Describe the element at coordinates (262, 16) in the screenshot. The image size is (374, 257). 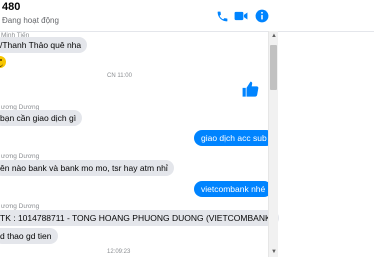
I see `info-icon` at that location.